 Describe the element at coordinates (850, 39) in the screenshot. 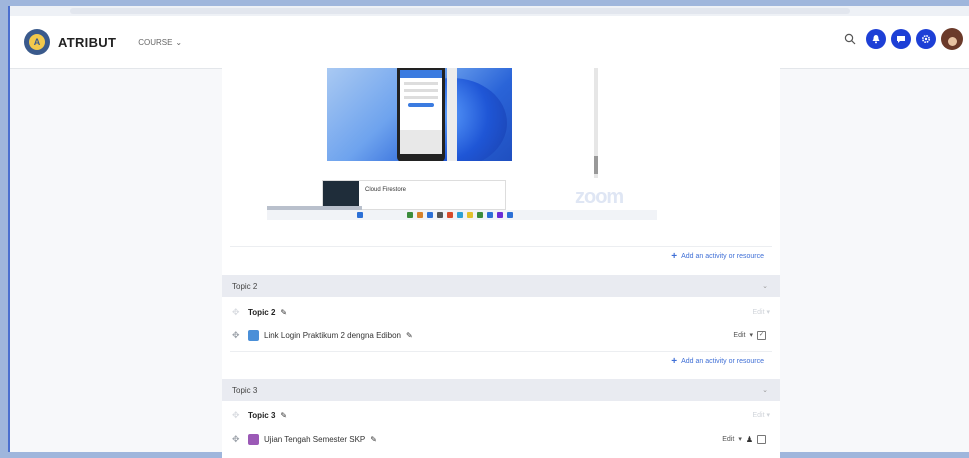

I see `search-icon` at that location.